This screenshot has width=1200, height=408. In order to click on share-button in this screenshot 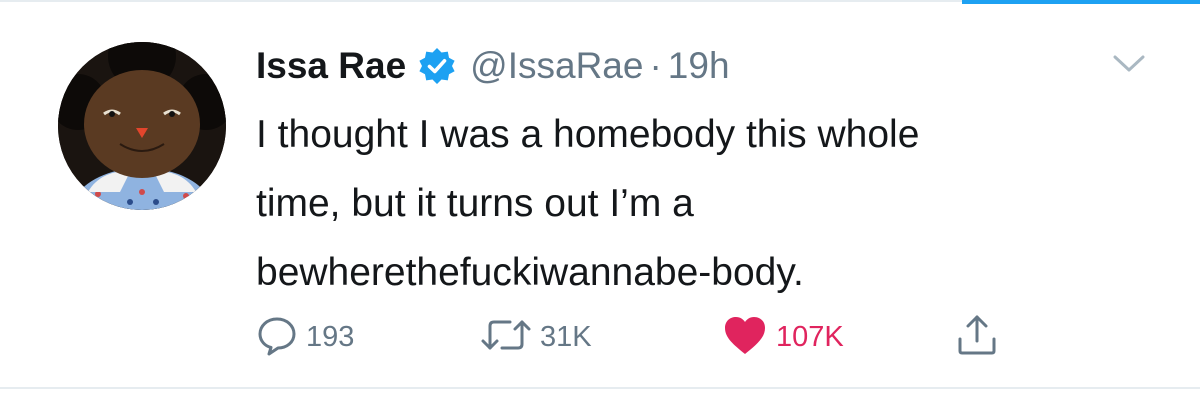, I will do `click(977, 337)`.